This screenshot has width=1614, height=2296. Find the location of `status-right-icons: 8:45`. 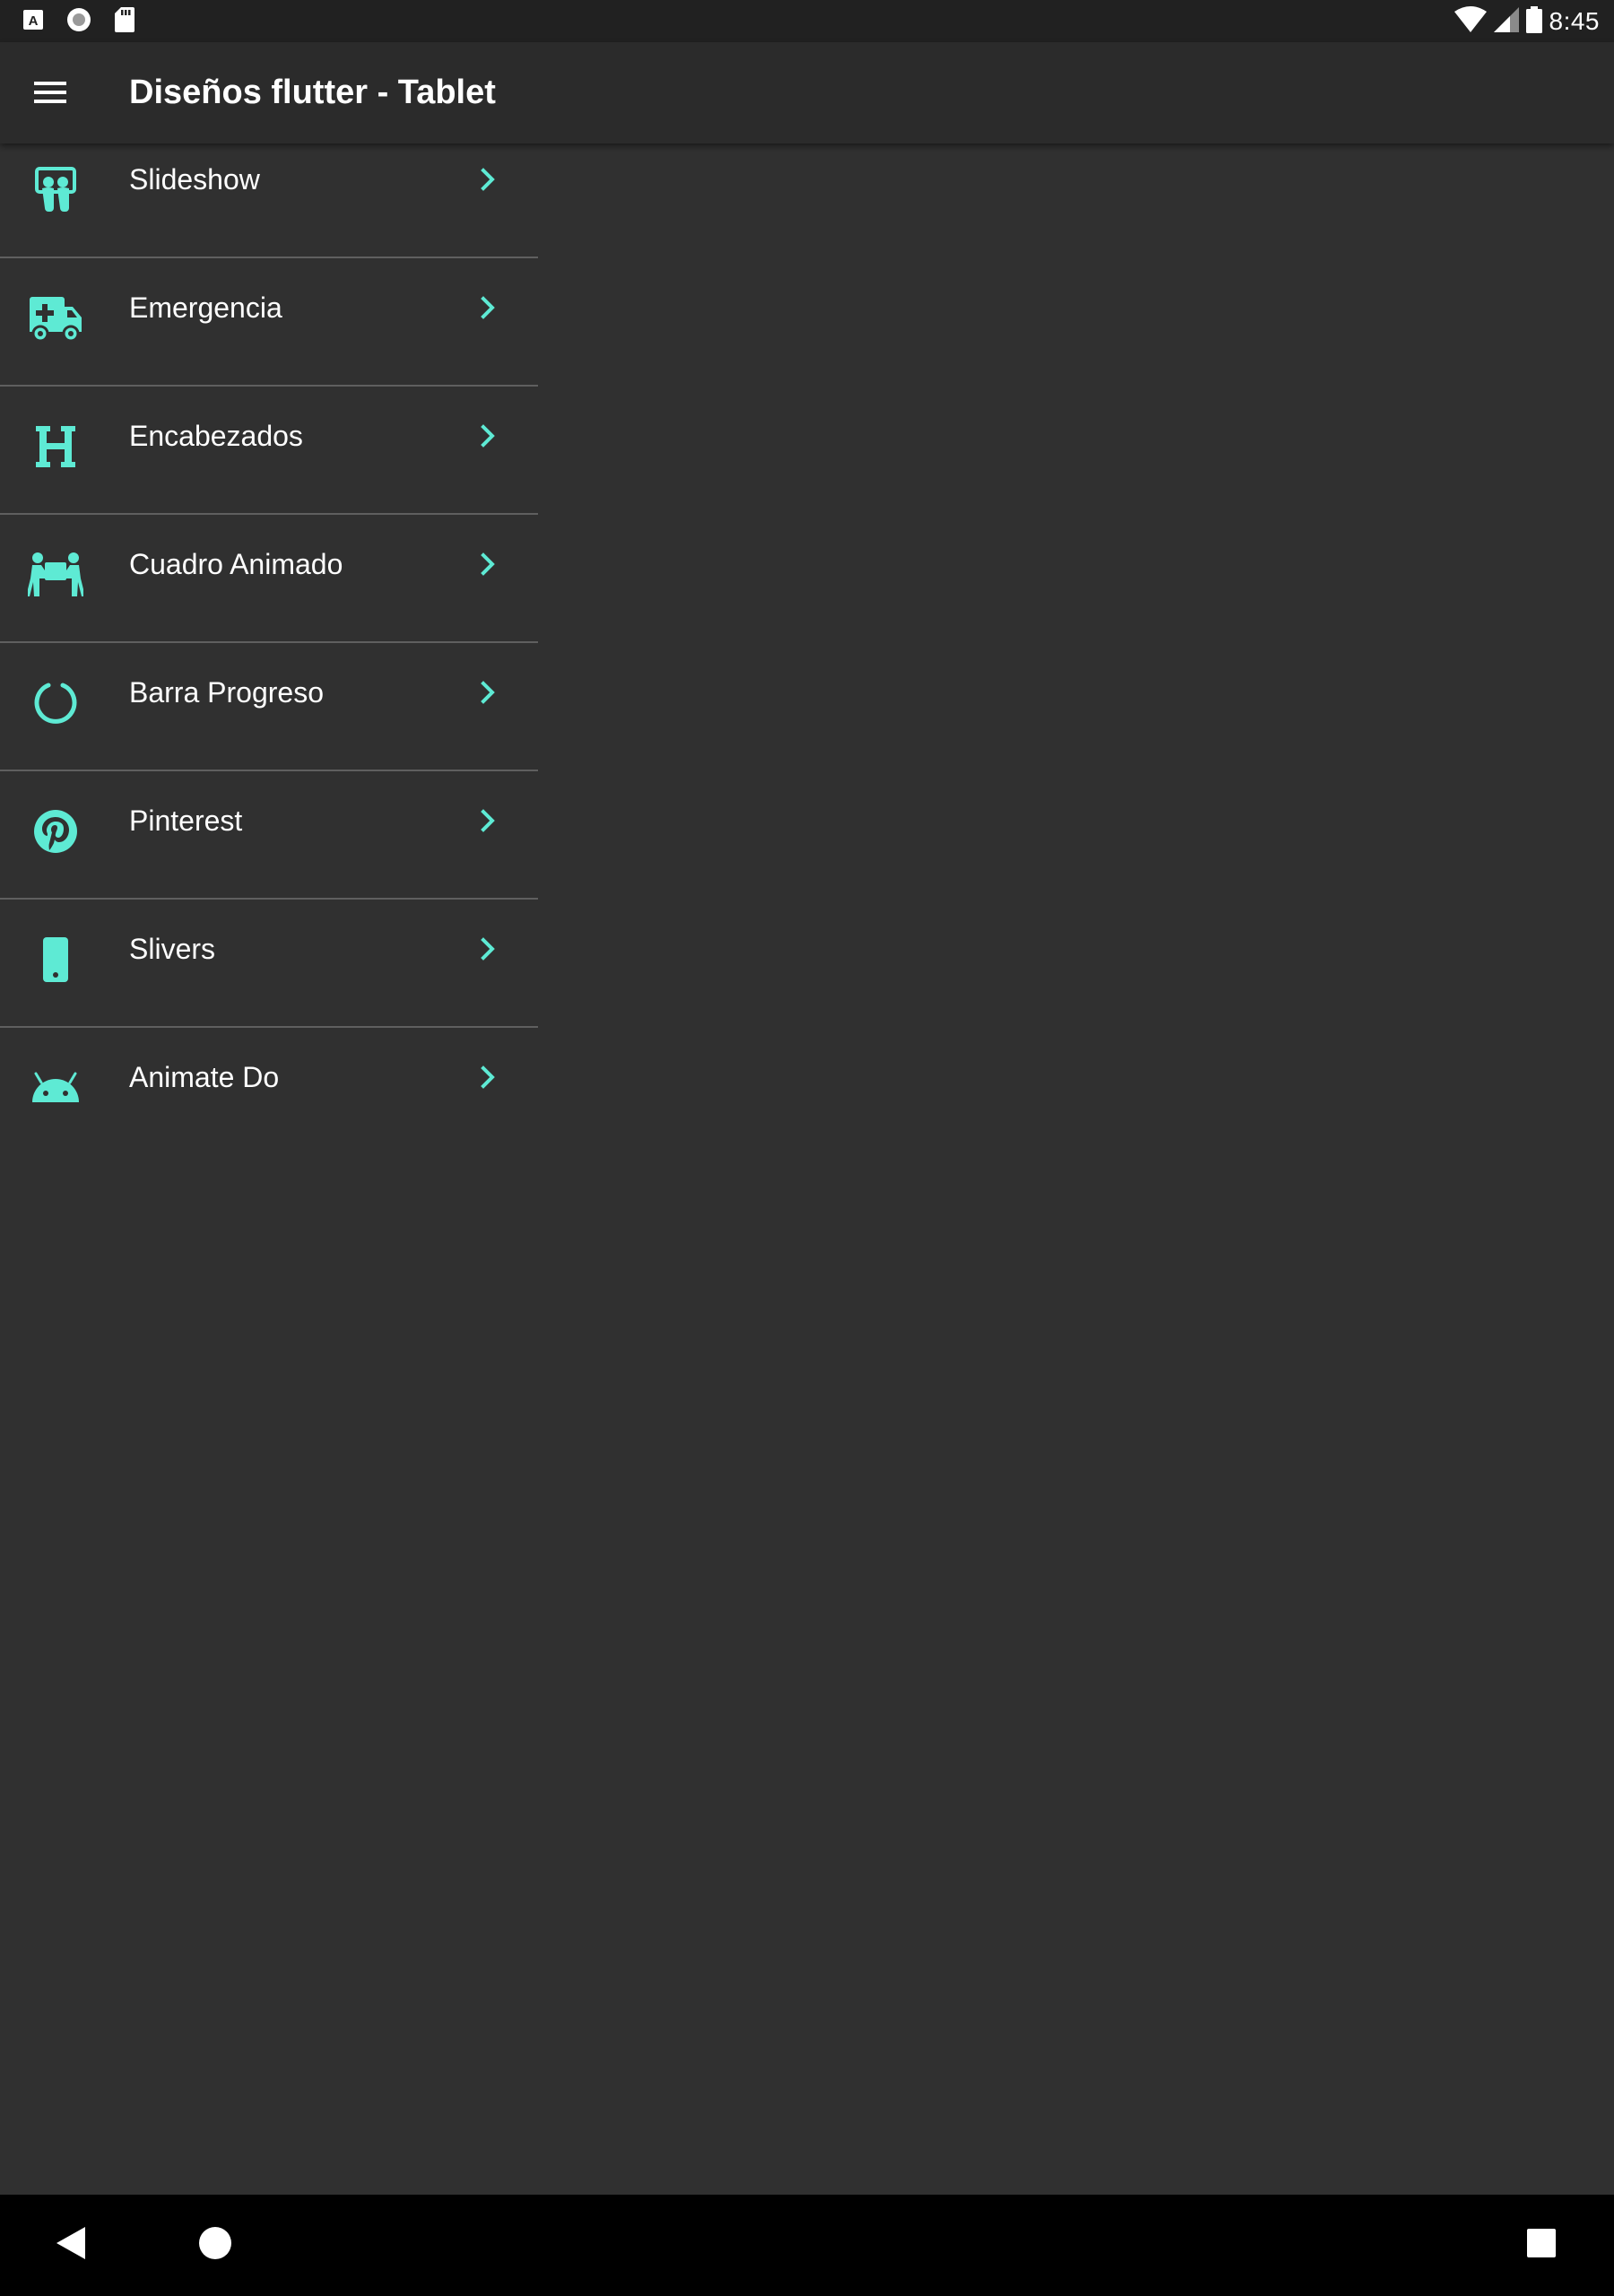

status-right-icons: 8:45 is located at coordinates (1527, 21).